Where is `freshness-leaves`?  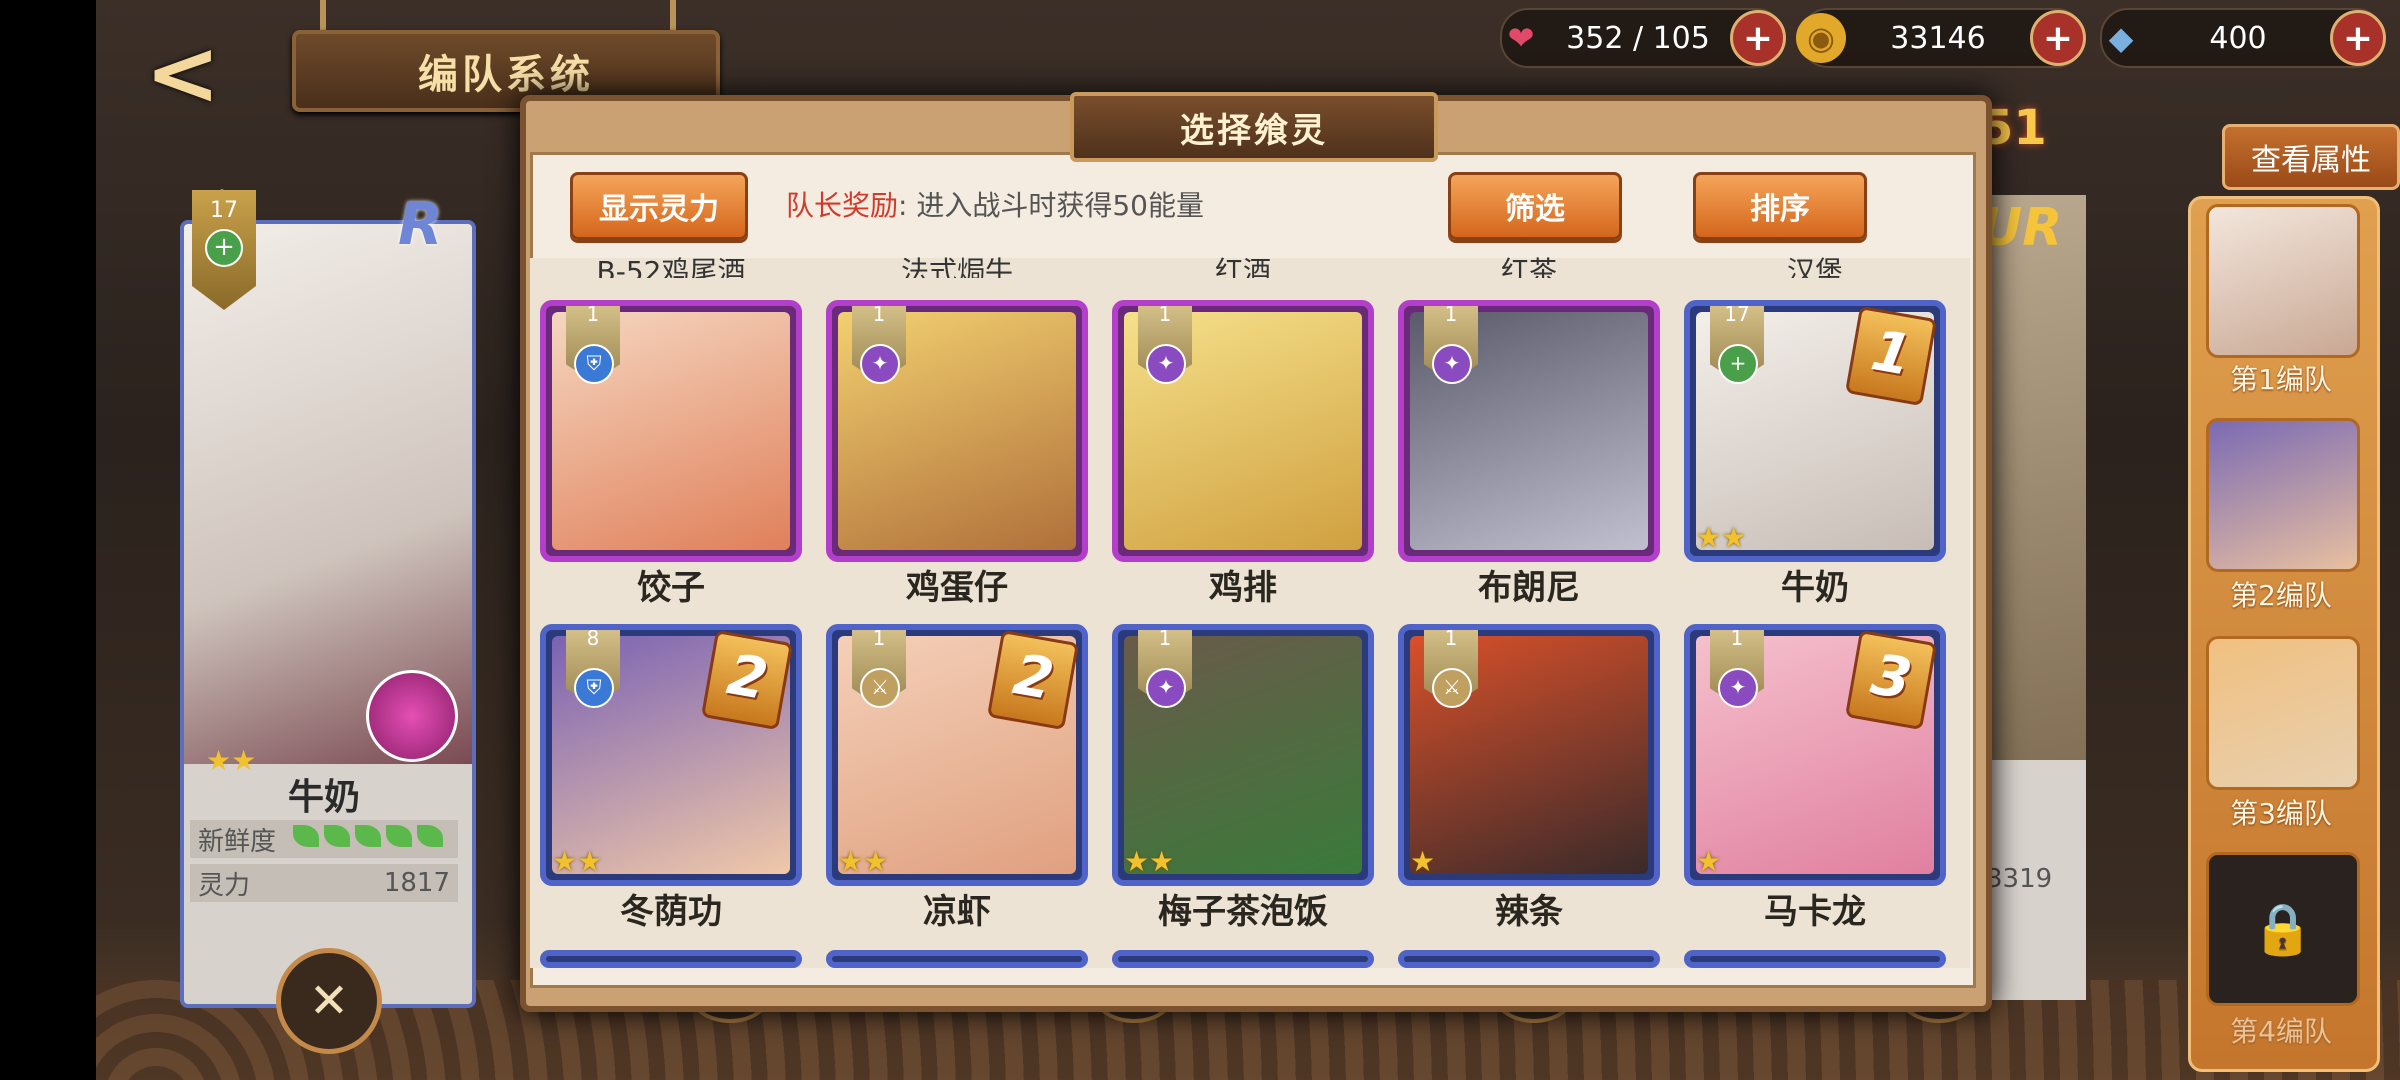
freshness-leaves is located at coordinates (366, 839).